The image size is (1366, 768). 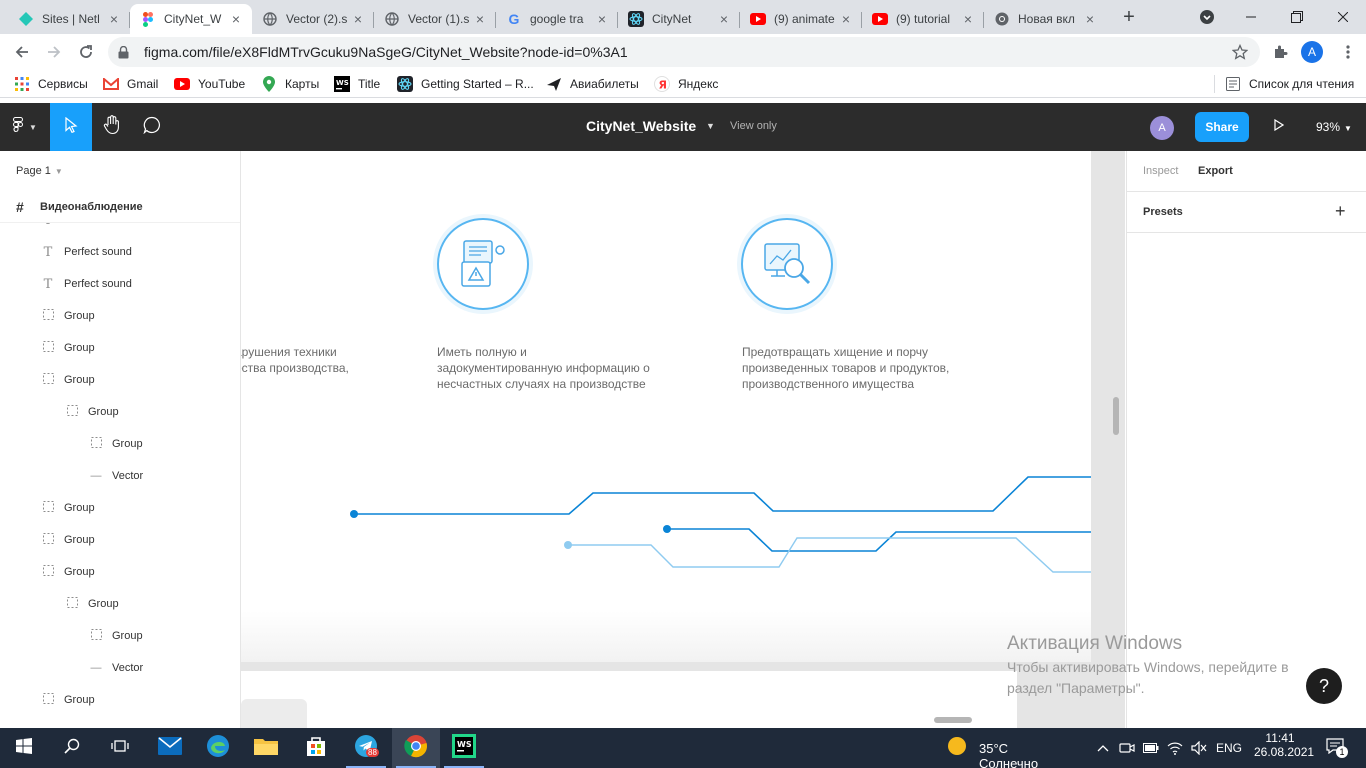 I want to click on webstorm-app: WS, so click(x=464, y=748).